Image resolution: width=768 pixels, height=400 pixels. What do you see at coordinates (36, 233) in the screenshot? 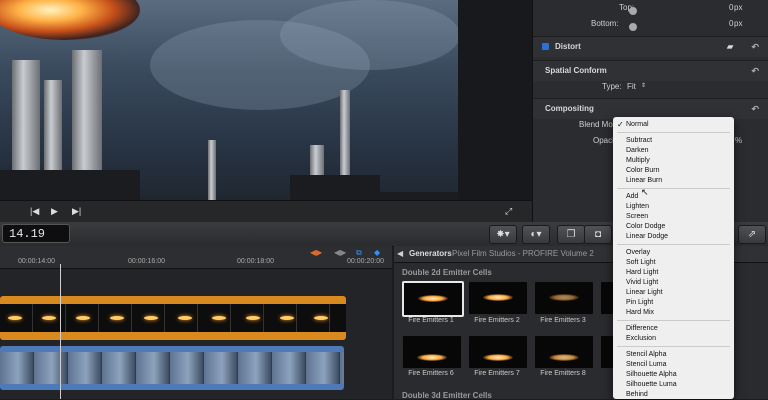
I see `timecode-display: 14.19` at bounding box center [36, 233].